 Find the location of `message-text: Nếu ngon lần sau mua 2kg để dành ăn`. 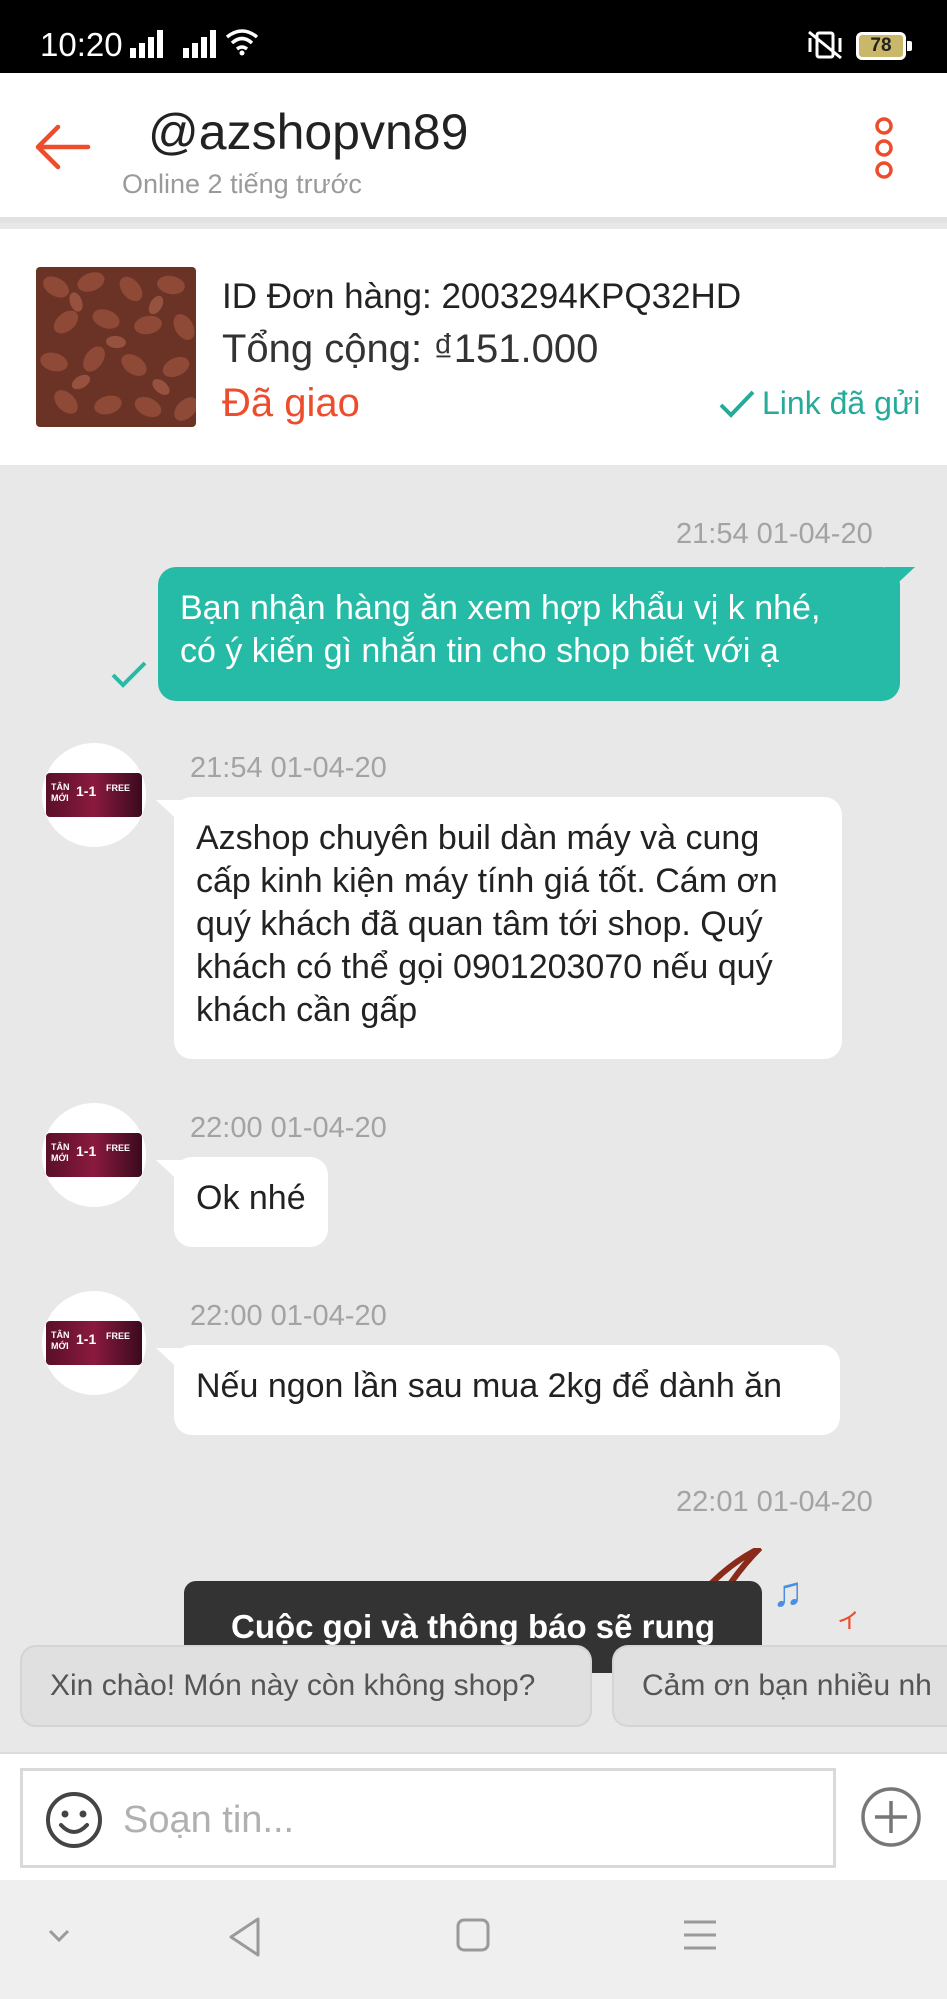

message-text: Nếu ngon lần sau mua 2kg để dành ăn is located at coordinates (489, 1386).